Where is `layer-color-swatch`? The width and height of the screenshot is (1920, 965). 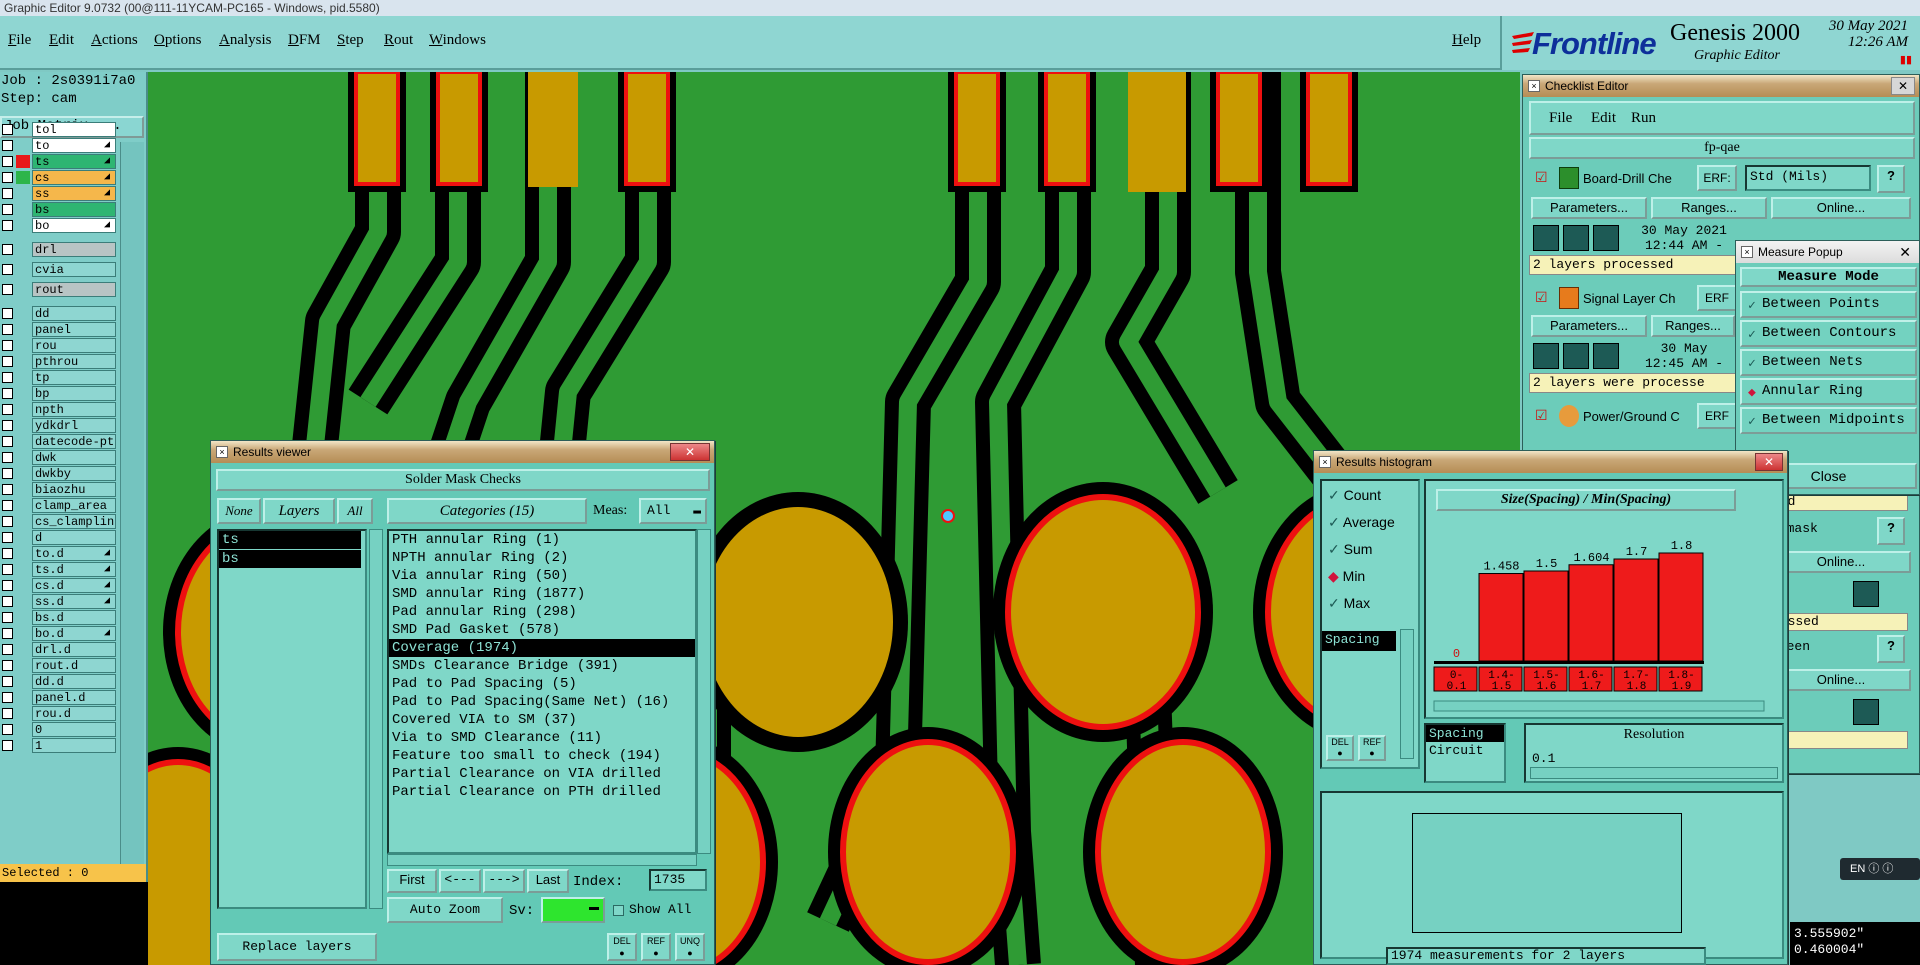 layer-color-swatch is located at coordinates (23, 161).